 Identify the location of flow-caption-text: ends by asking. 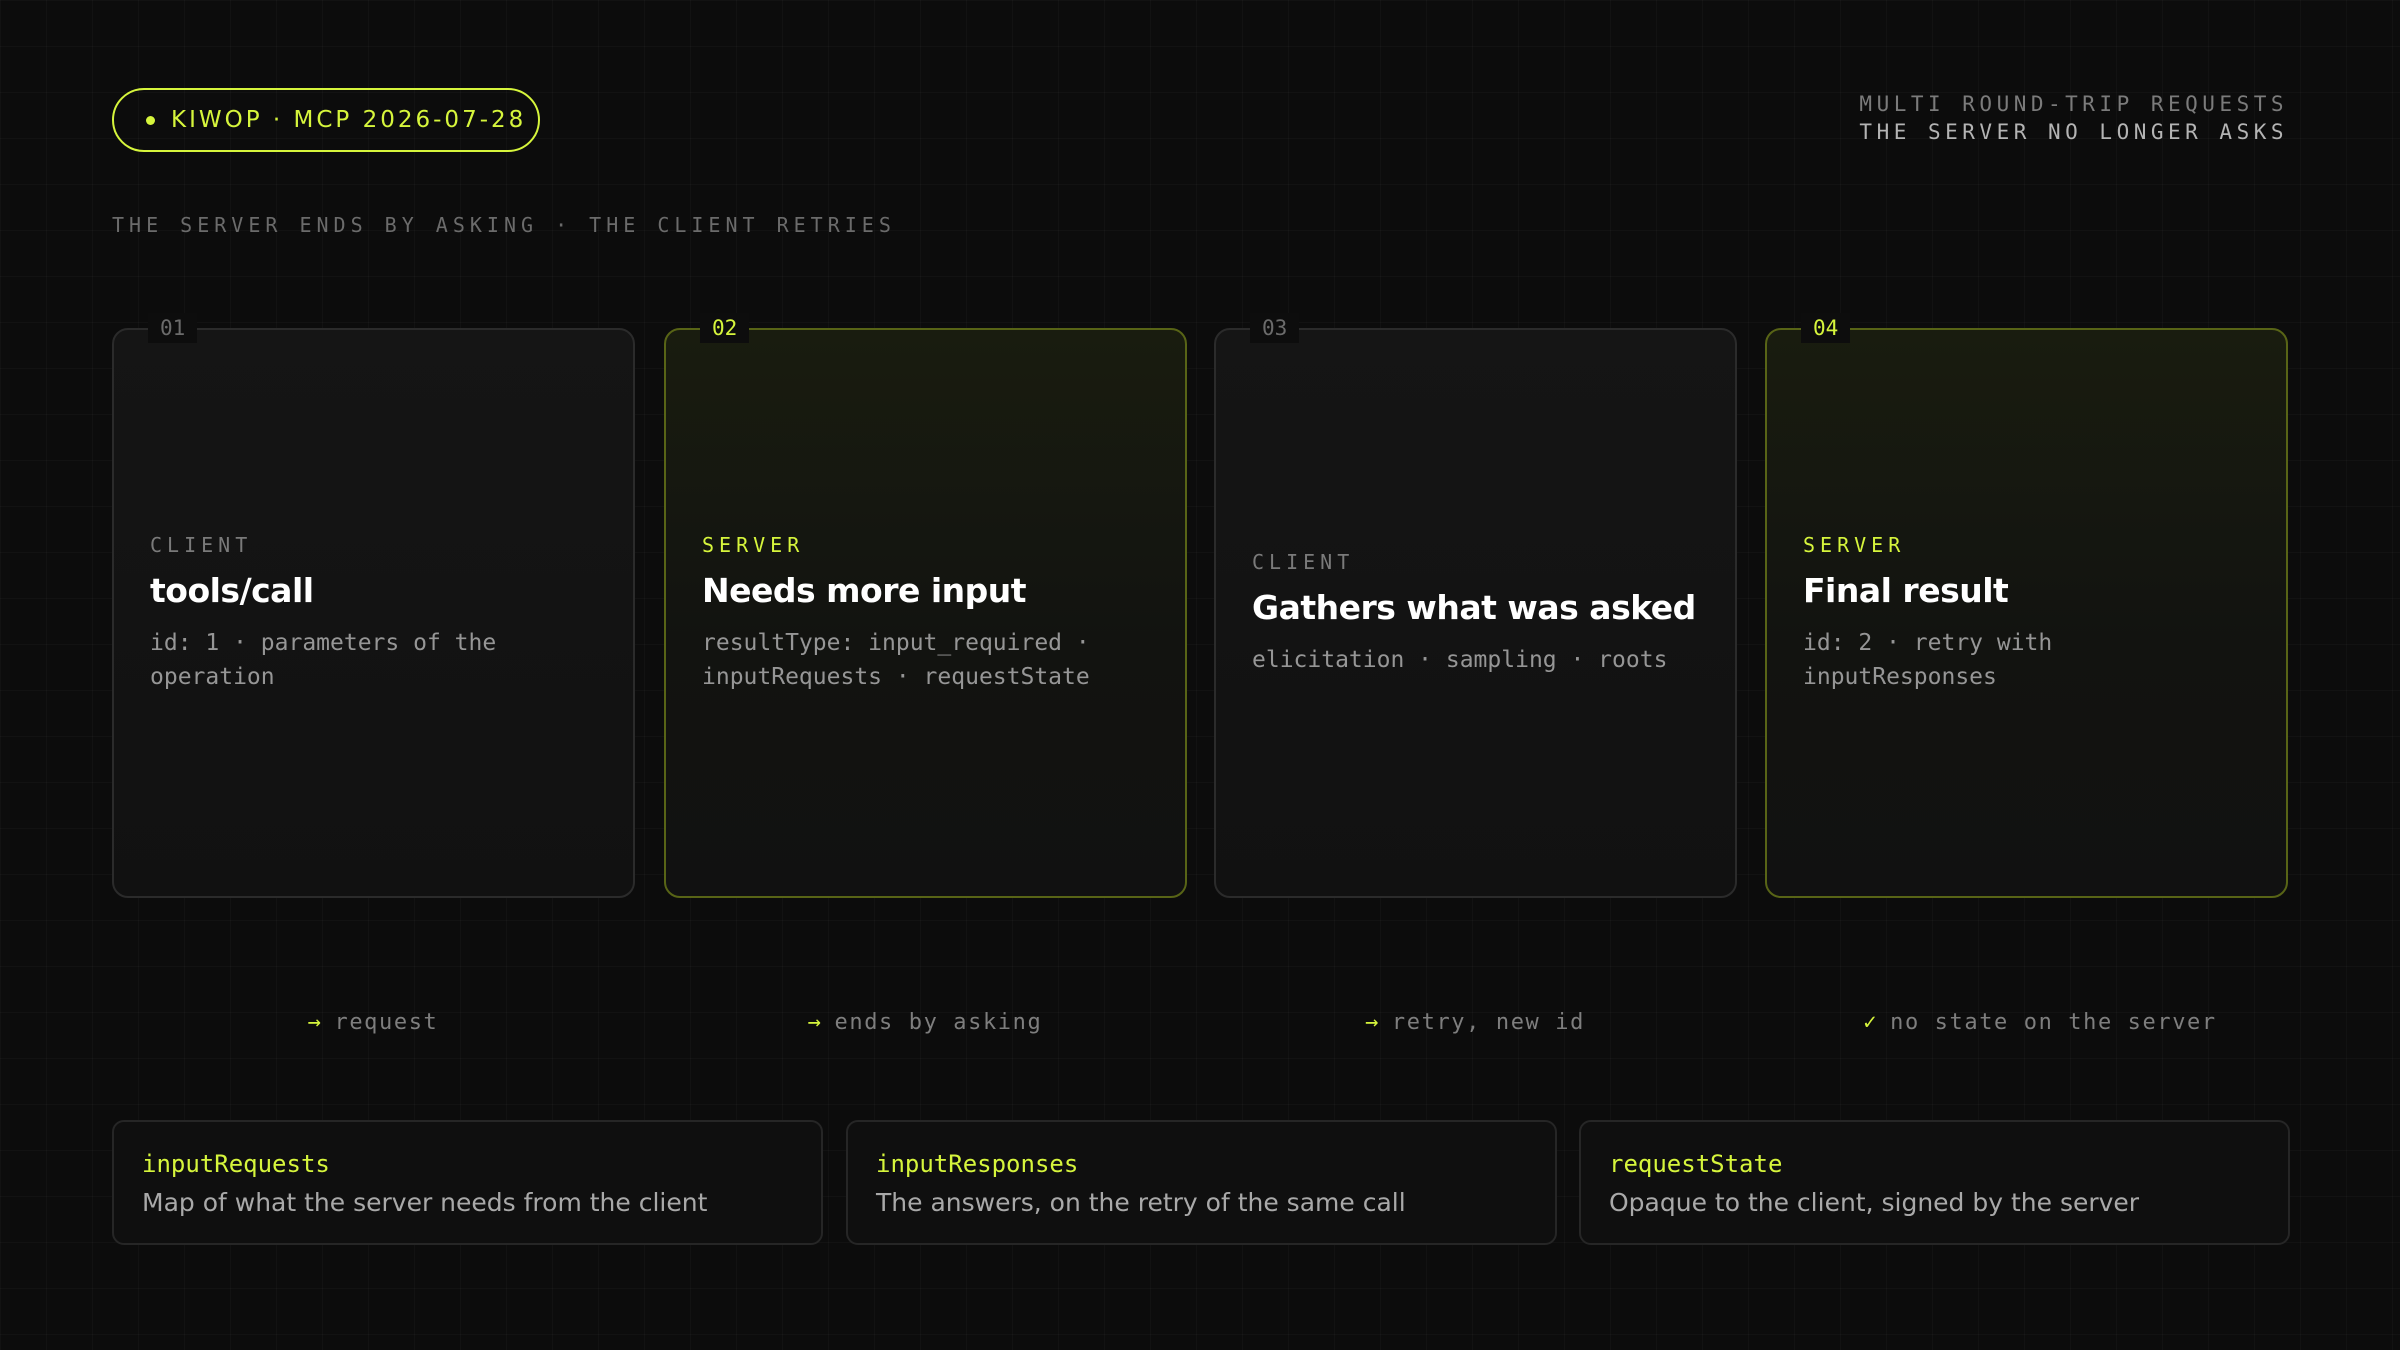
(938, 1022).